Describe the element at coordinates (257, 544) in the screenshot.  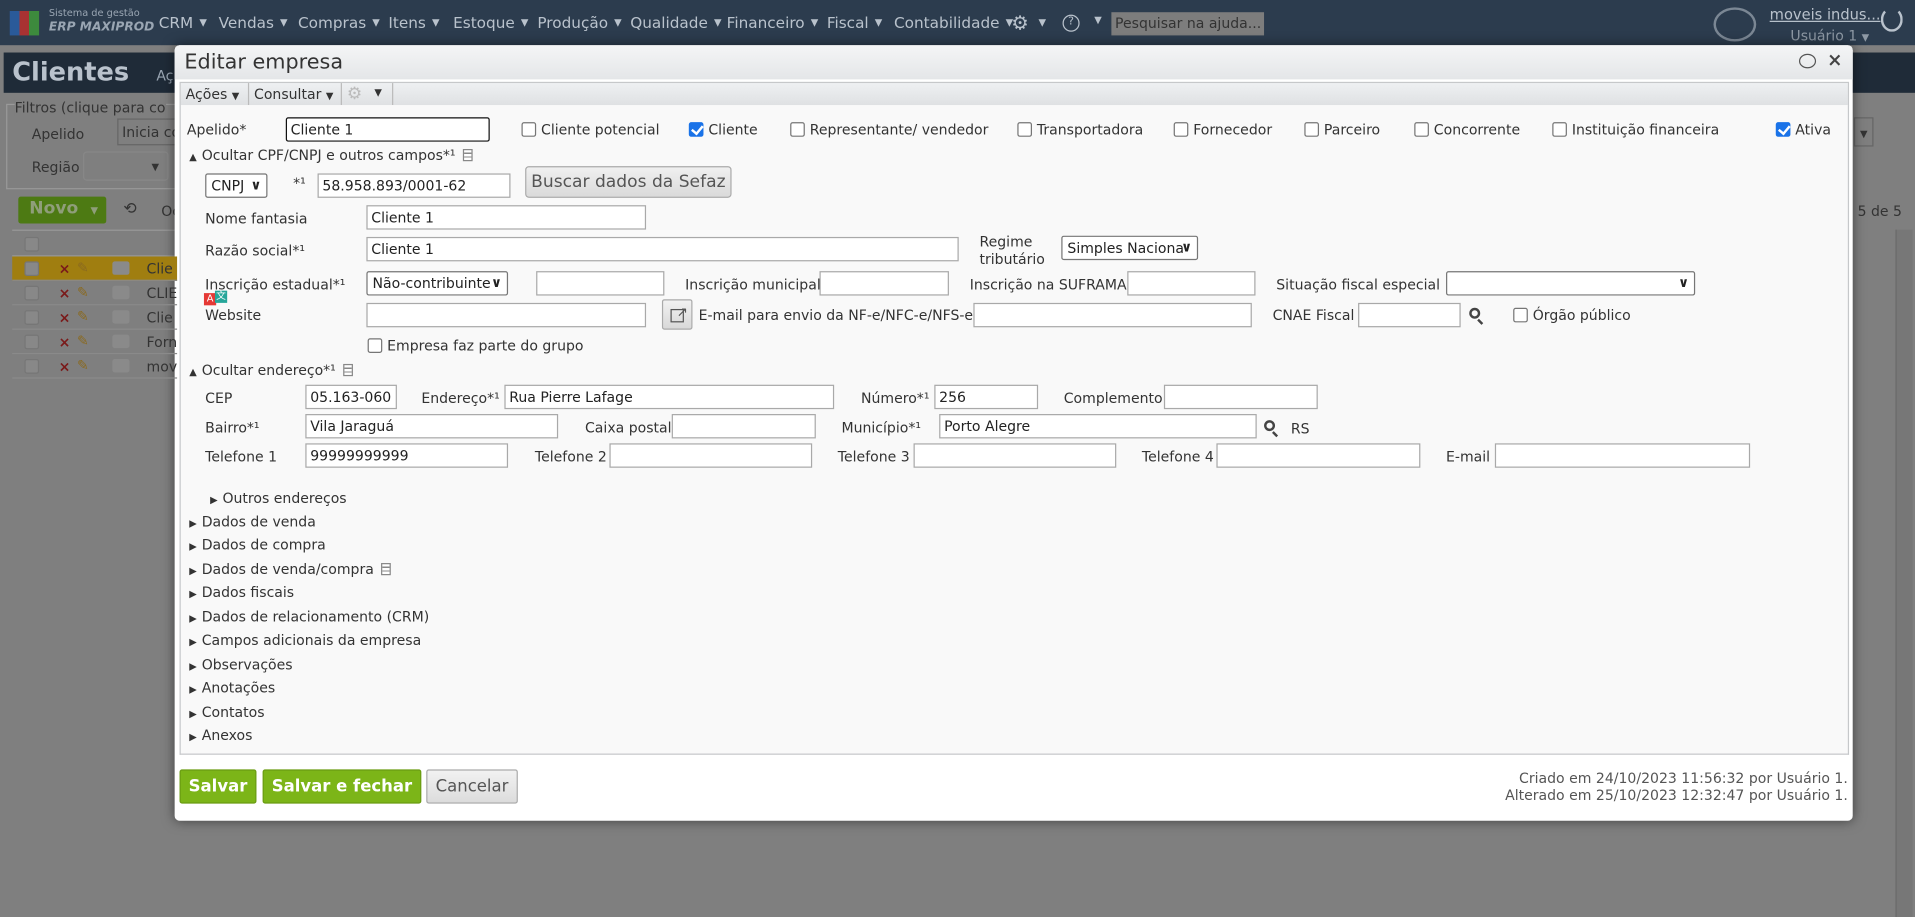
I see `collapsible-section: ▶ Dados de compra` at that location.